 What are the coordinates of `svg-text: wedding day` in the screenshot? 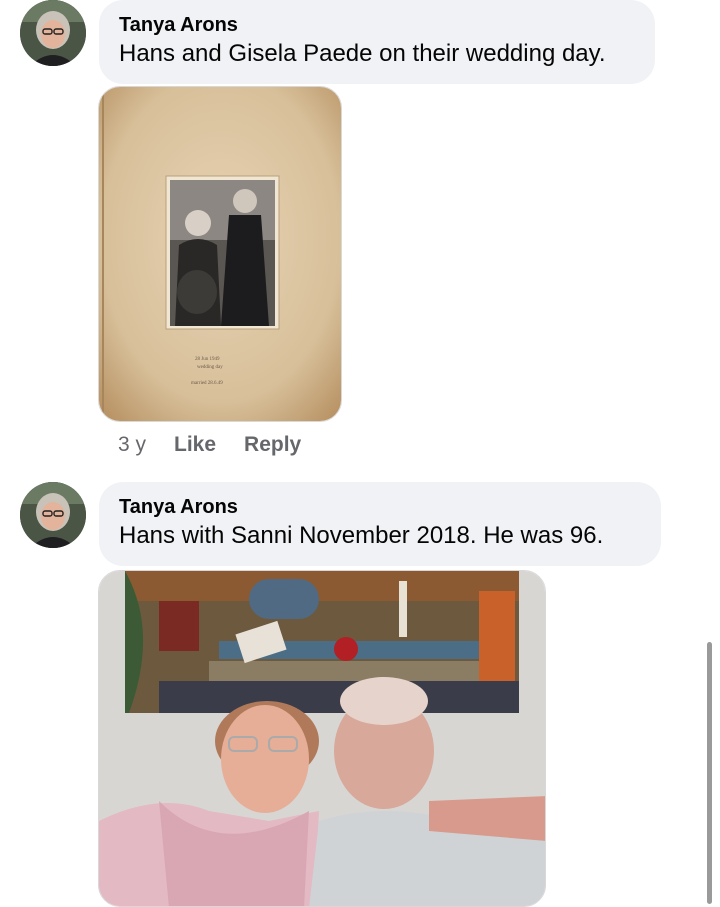 It's located at (210, 367).